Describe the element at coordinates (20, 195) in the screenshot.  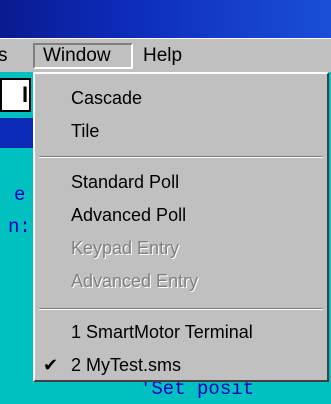
I see `code-text-1: e` at that location.